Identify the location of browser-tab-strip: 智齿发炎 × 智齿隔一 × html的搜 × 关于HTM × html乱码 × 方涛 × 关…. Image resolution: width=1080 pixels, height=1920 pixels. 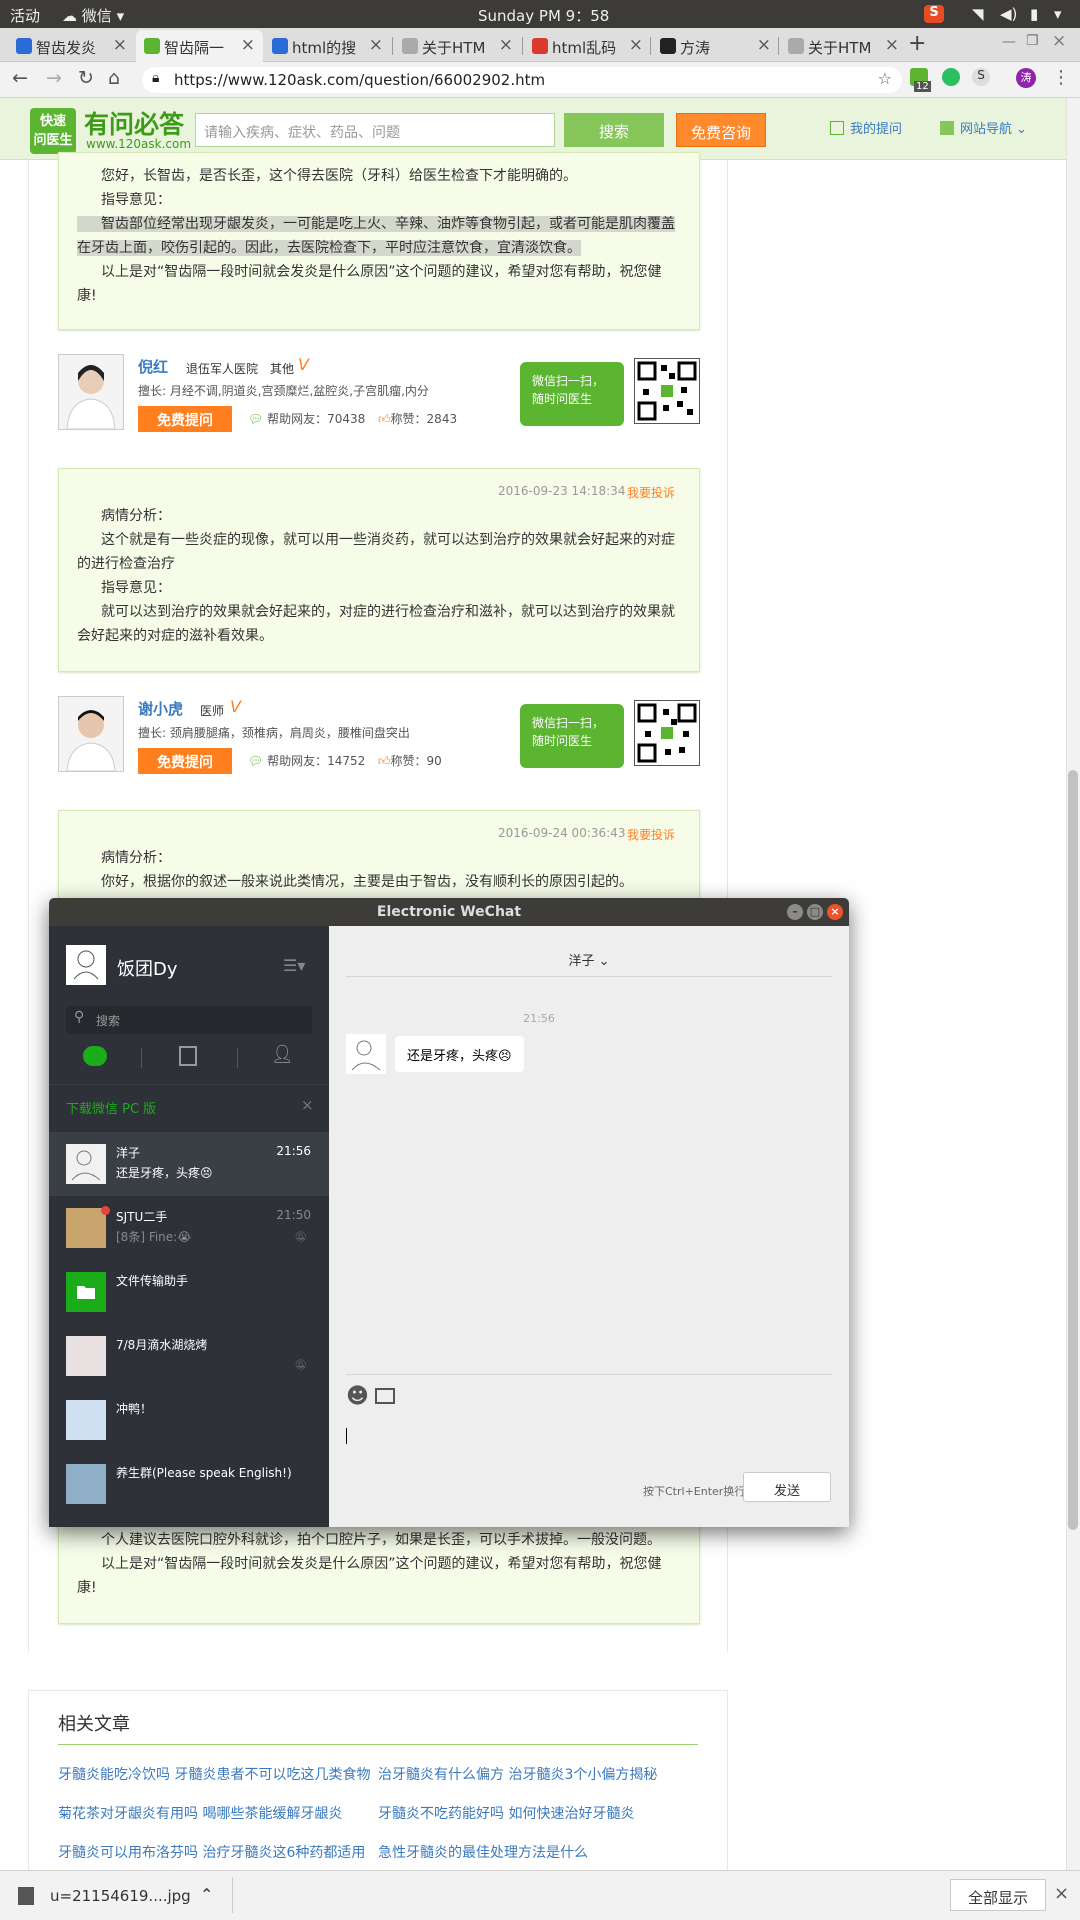
(540, 45).